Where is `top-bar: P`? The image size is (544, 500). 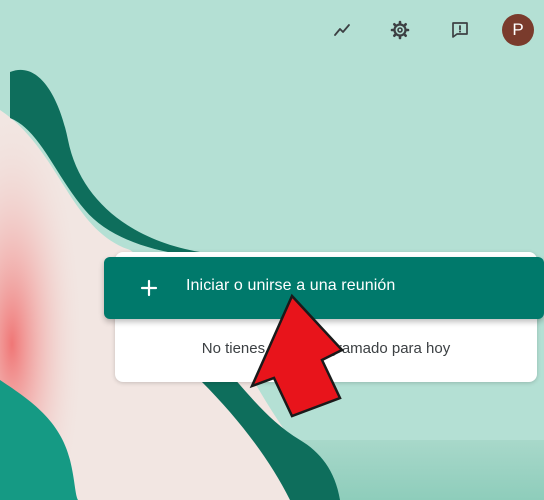 top-bar: P is located at coordinates (272, 30).